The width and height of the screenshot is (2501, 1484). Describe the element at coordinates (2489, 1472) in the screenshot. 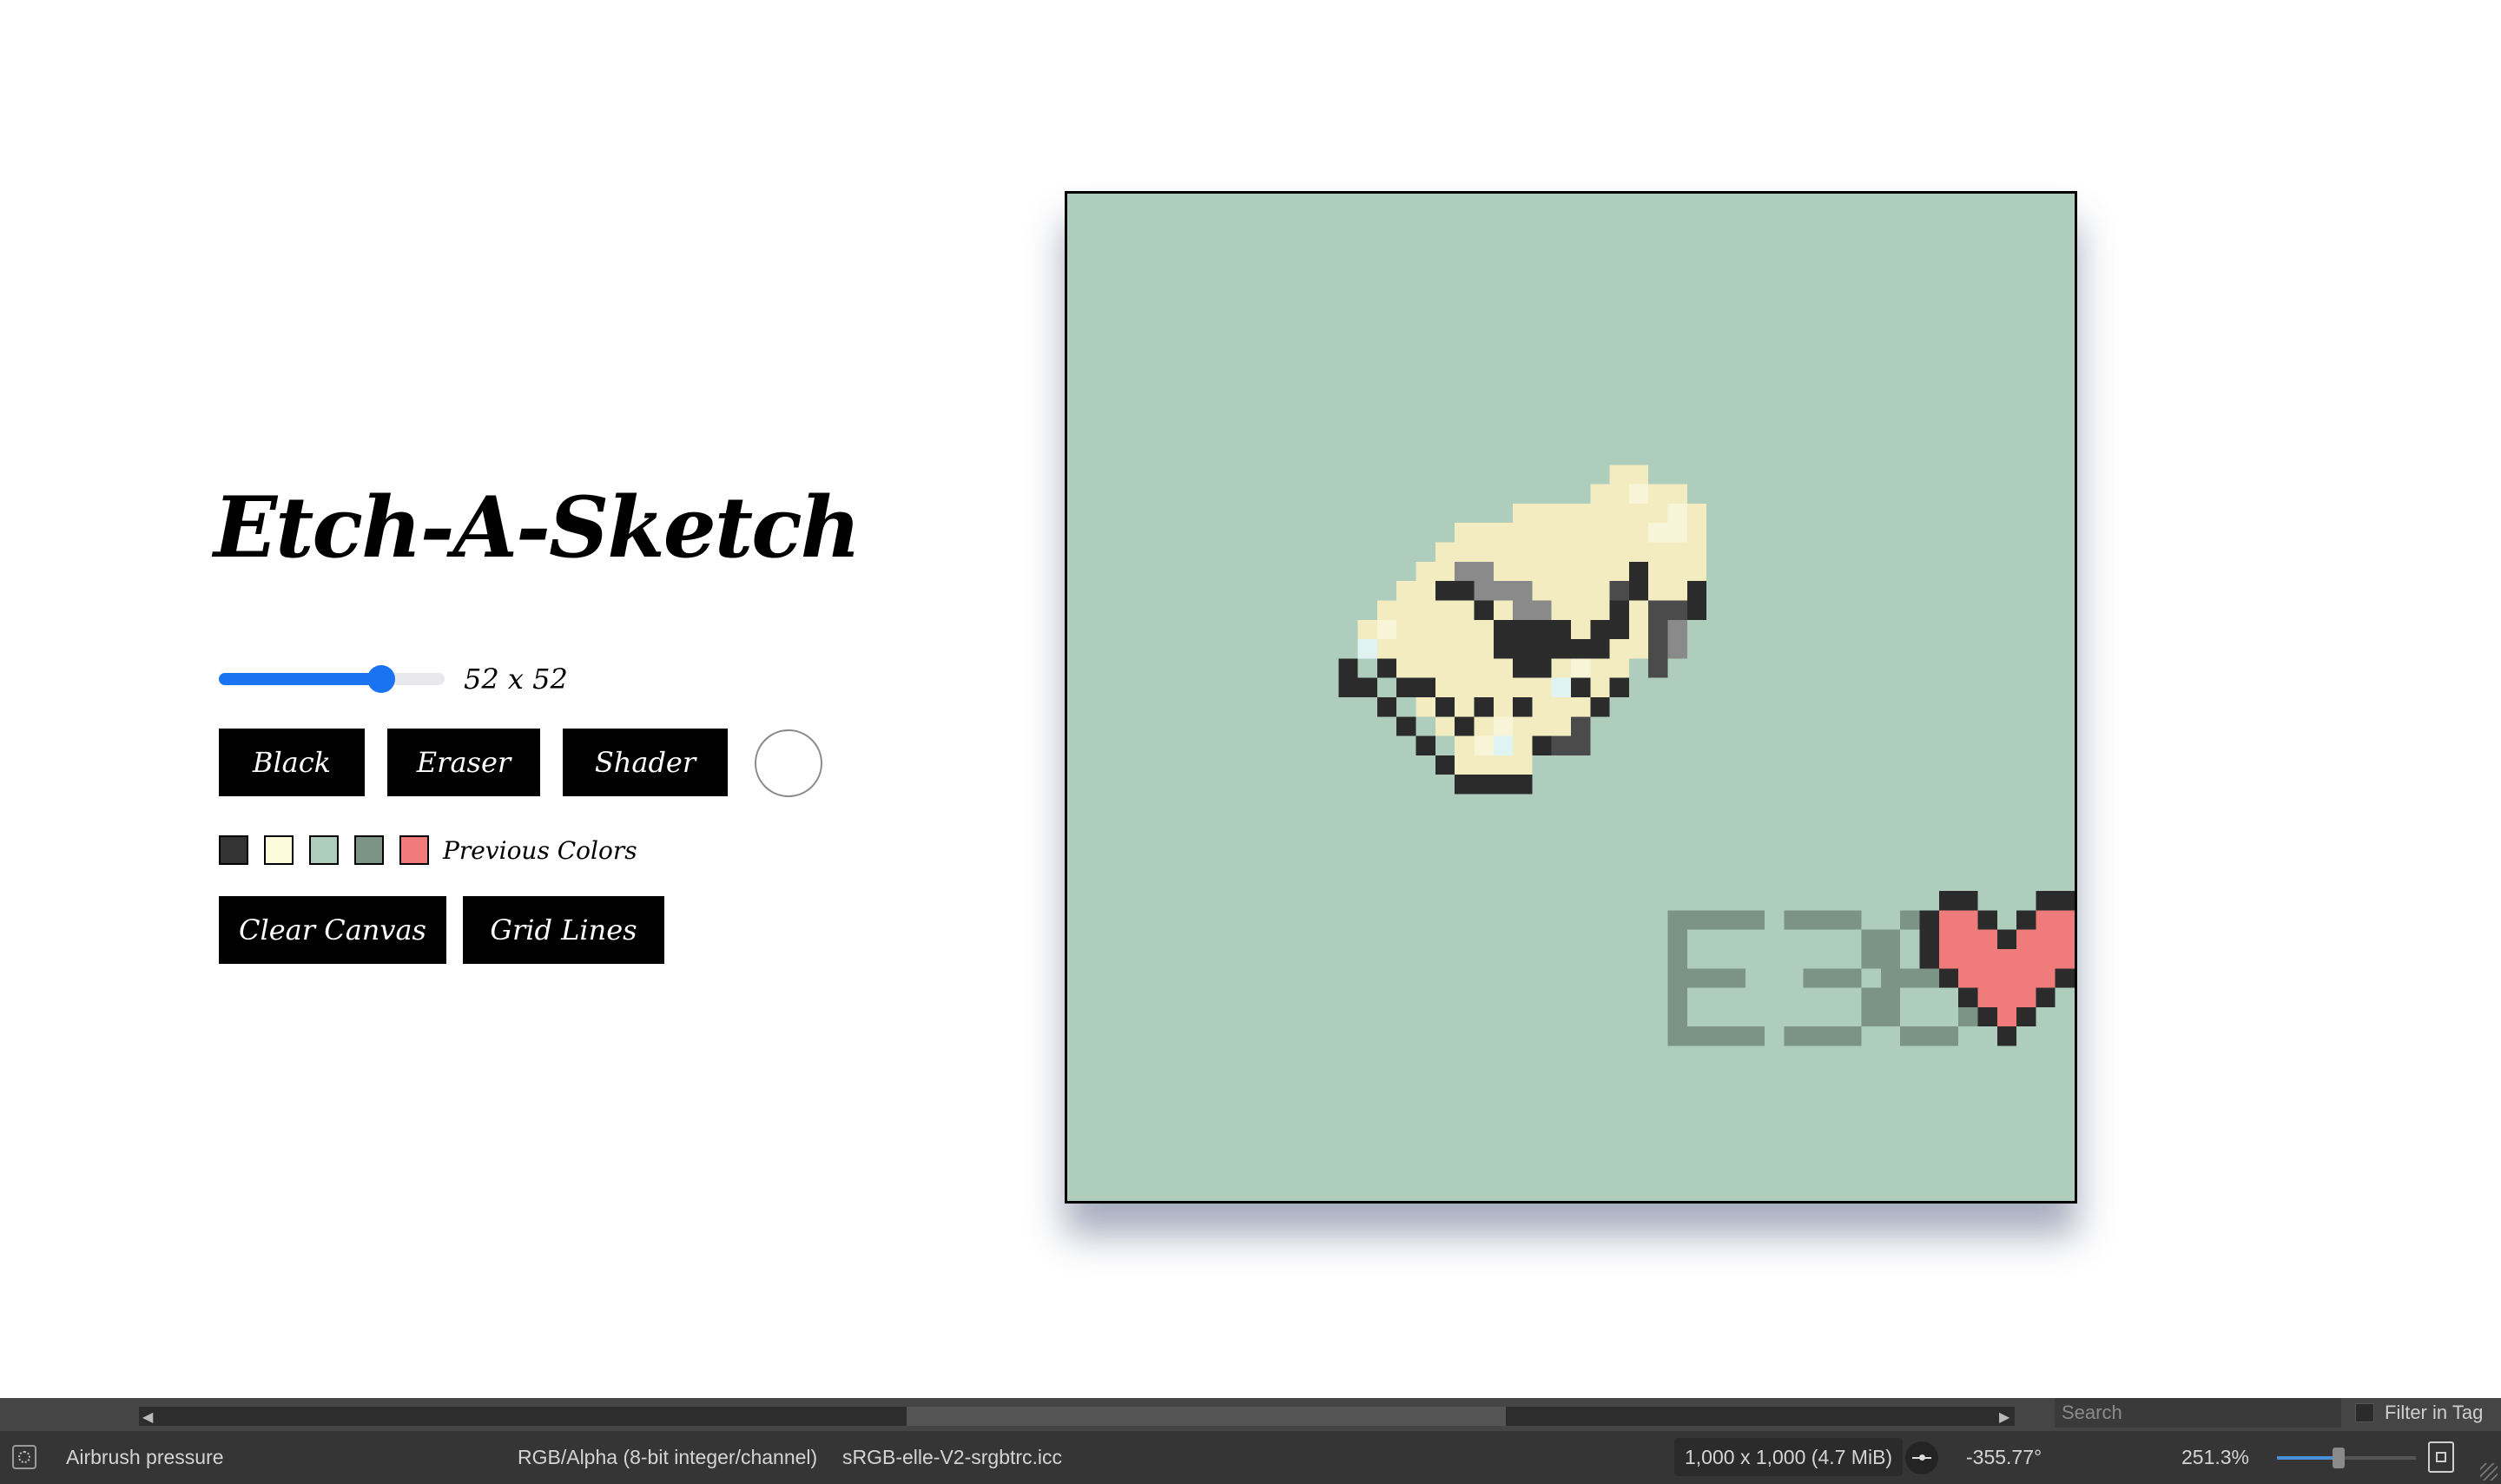

I see `resize-grip-icon` at that location.